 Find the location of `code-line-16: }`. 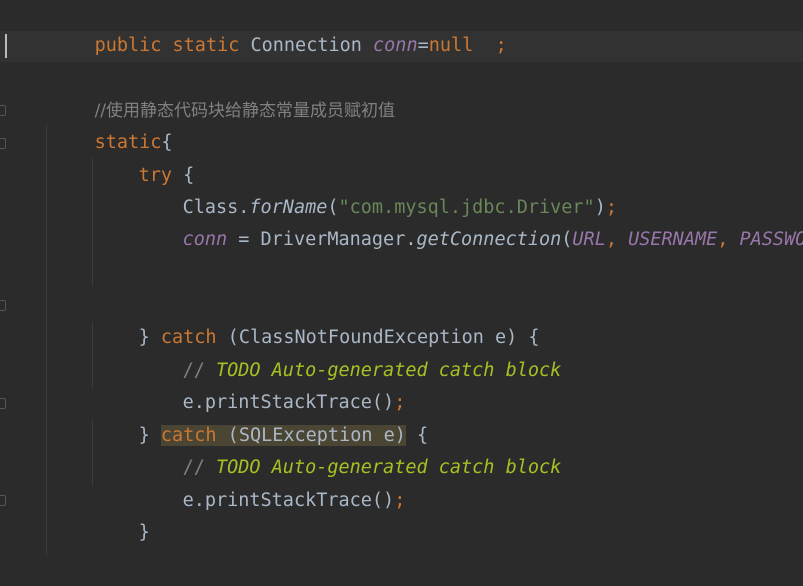

code-line-16: } is located at coordinates (122, 513).